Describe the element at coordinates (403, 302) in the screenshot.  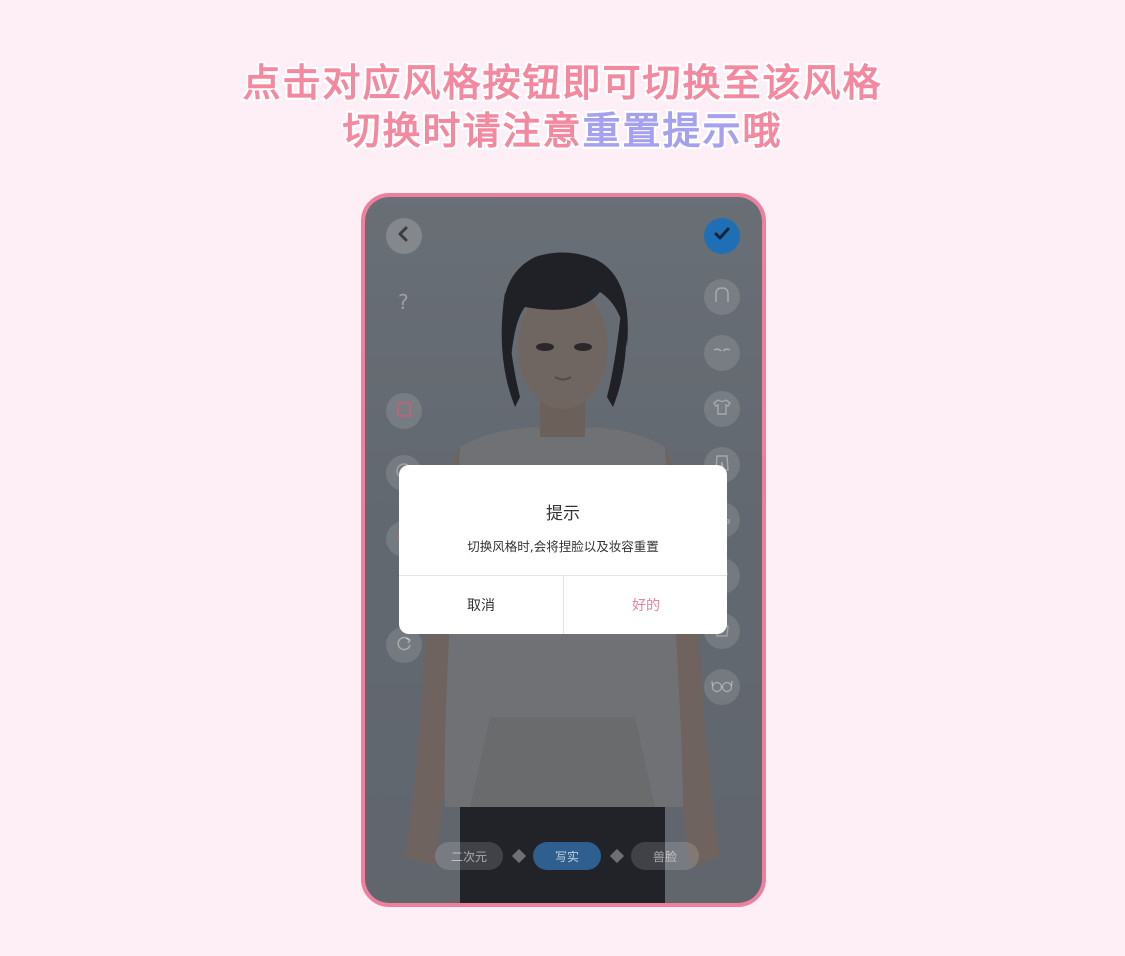
I see `help-button: ?` at that location.